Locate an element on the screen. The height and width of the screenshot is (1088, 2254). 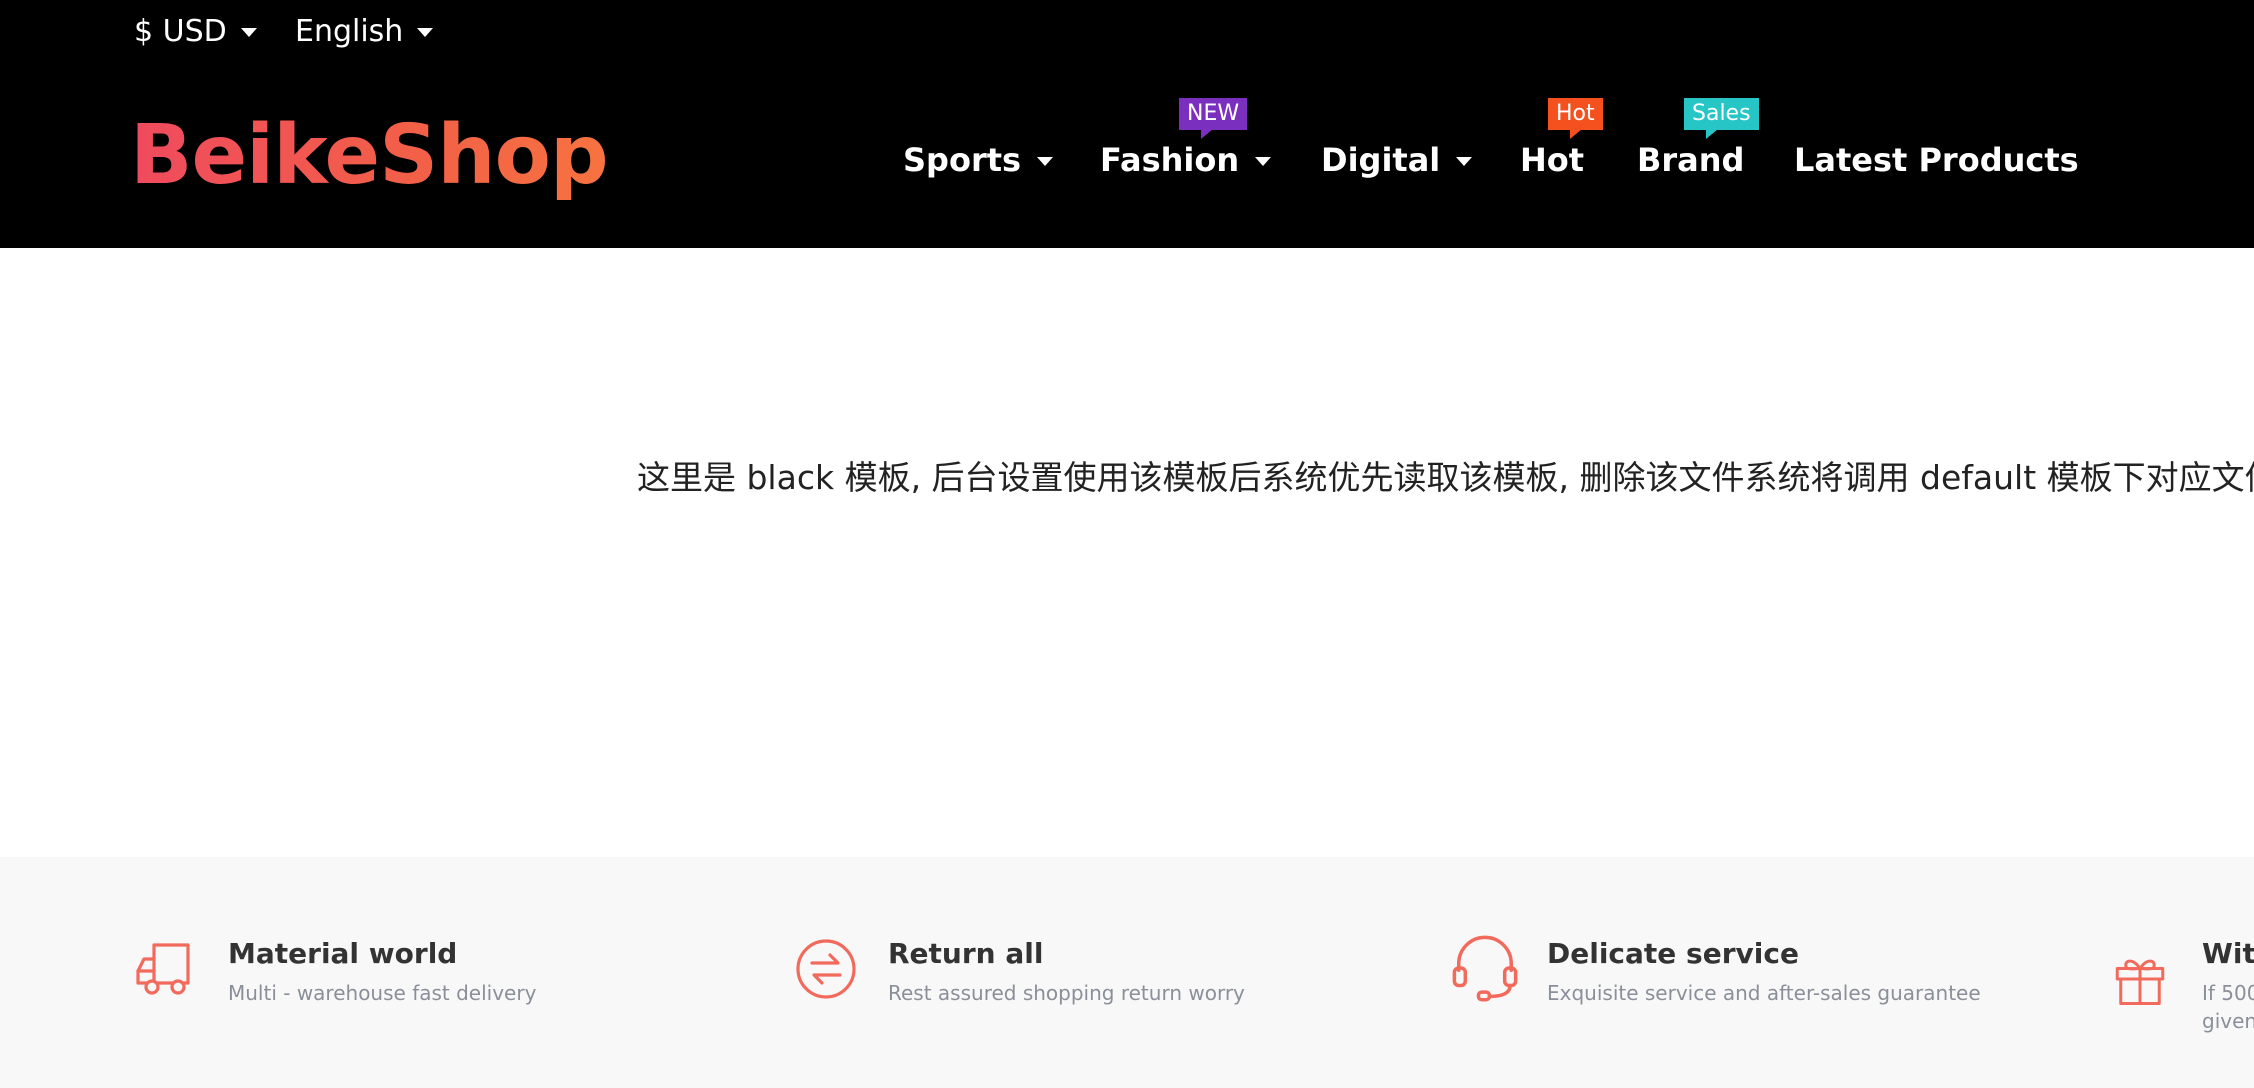
nav-item-label: Digital is located at coordinates (1381, 160).